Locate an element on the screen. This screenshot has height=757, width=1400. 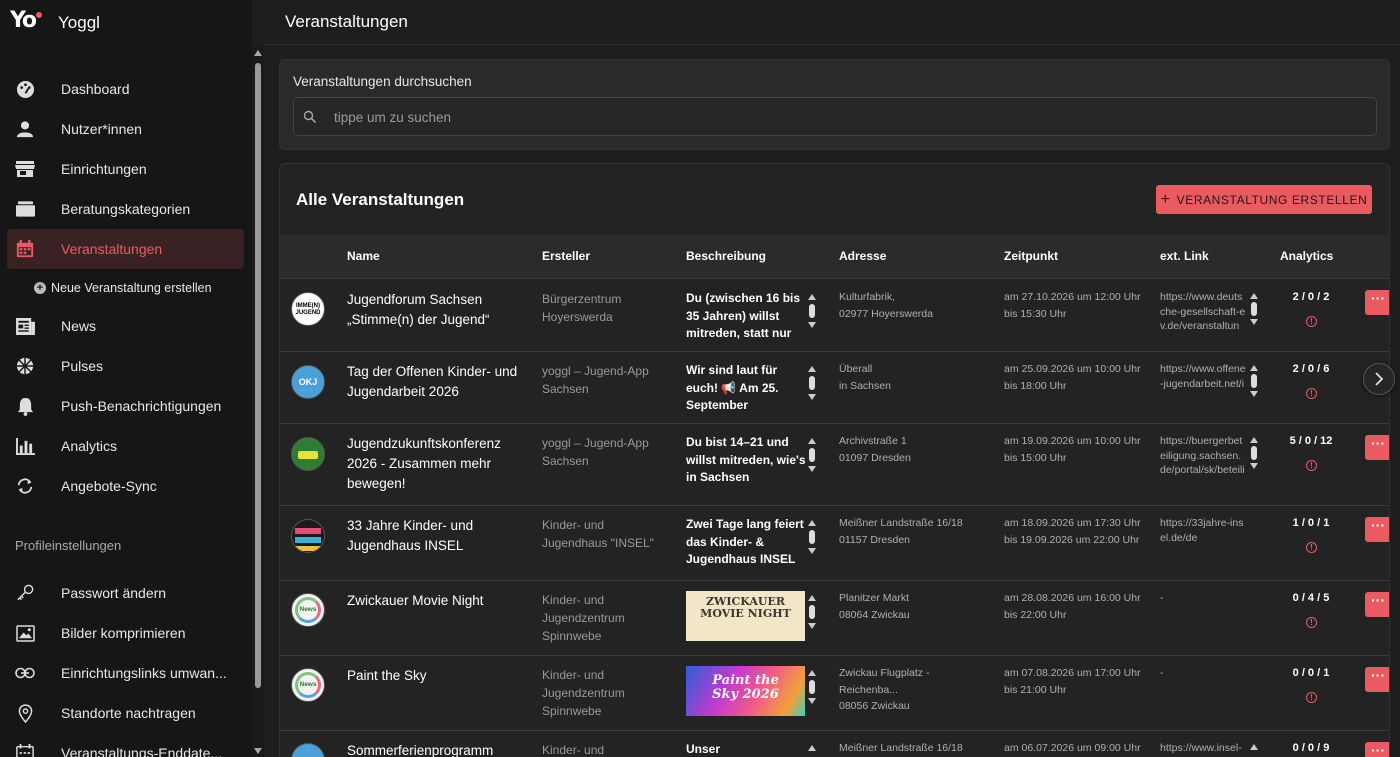
sidebar-item-pulses: Pulses is located at coordinates (125, 366).